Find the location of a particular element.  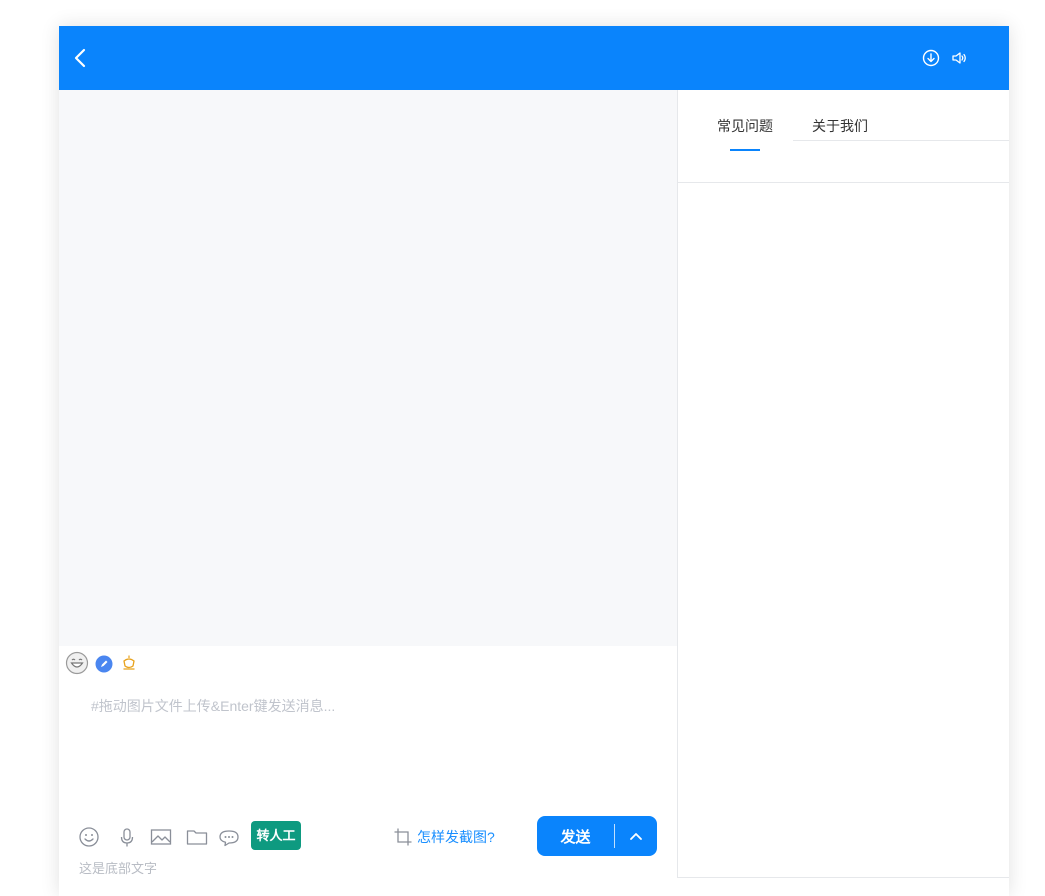

voice-button is located at coordinates (127, 837).